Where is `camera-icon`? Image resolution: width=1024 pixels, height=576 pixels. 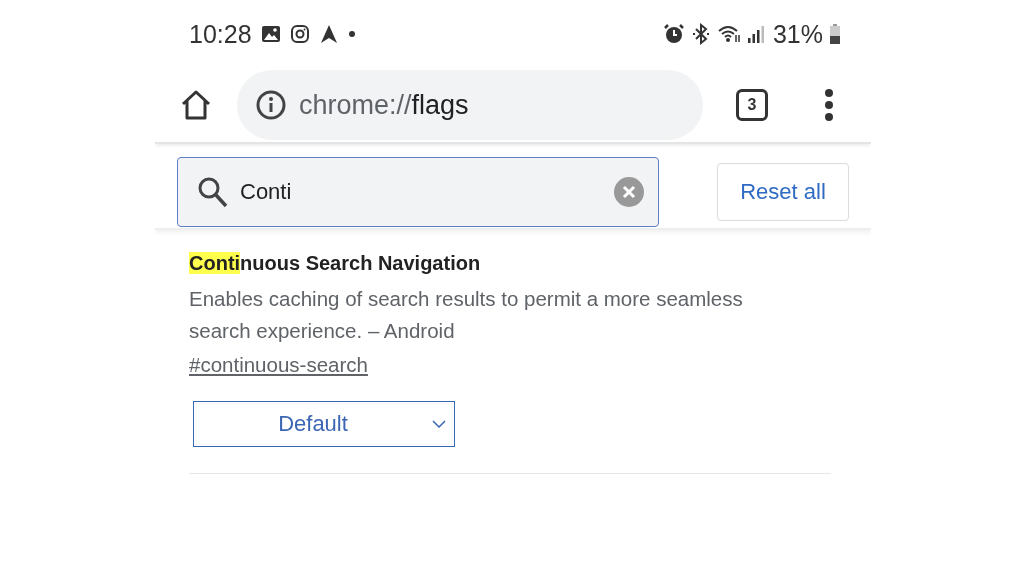 camera-icon is located at coordinates (299, 34).